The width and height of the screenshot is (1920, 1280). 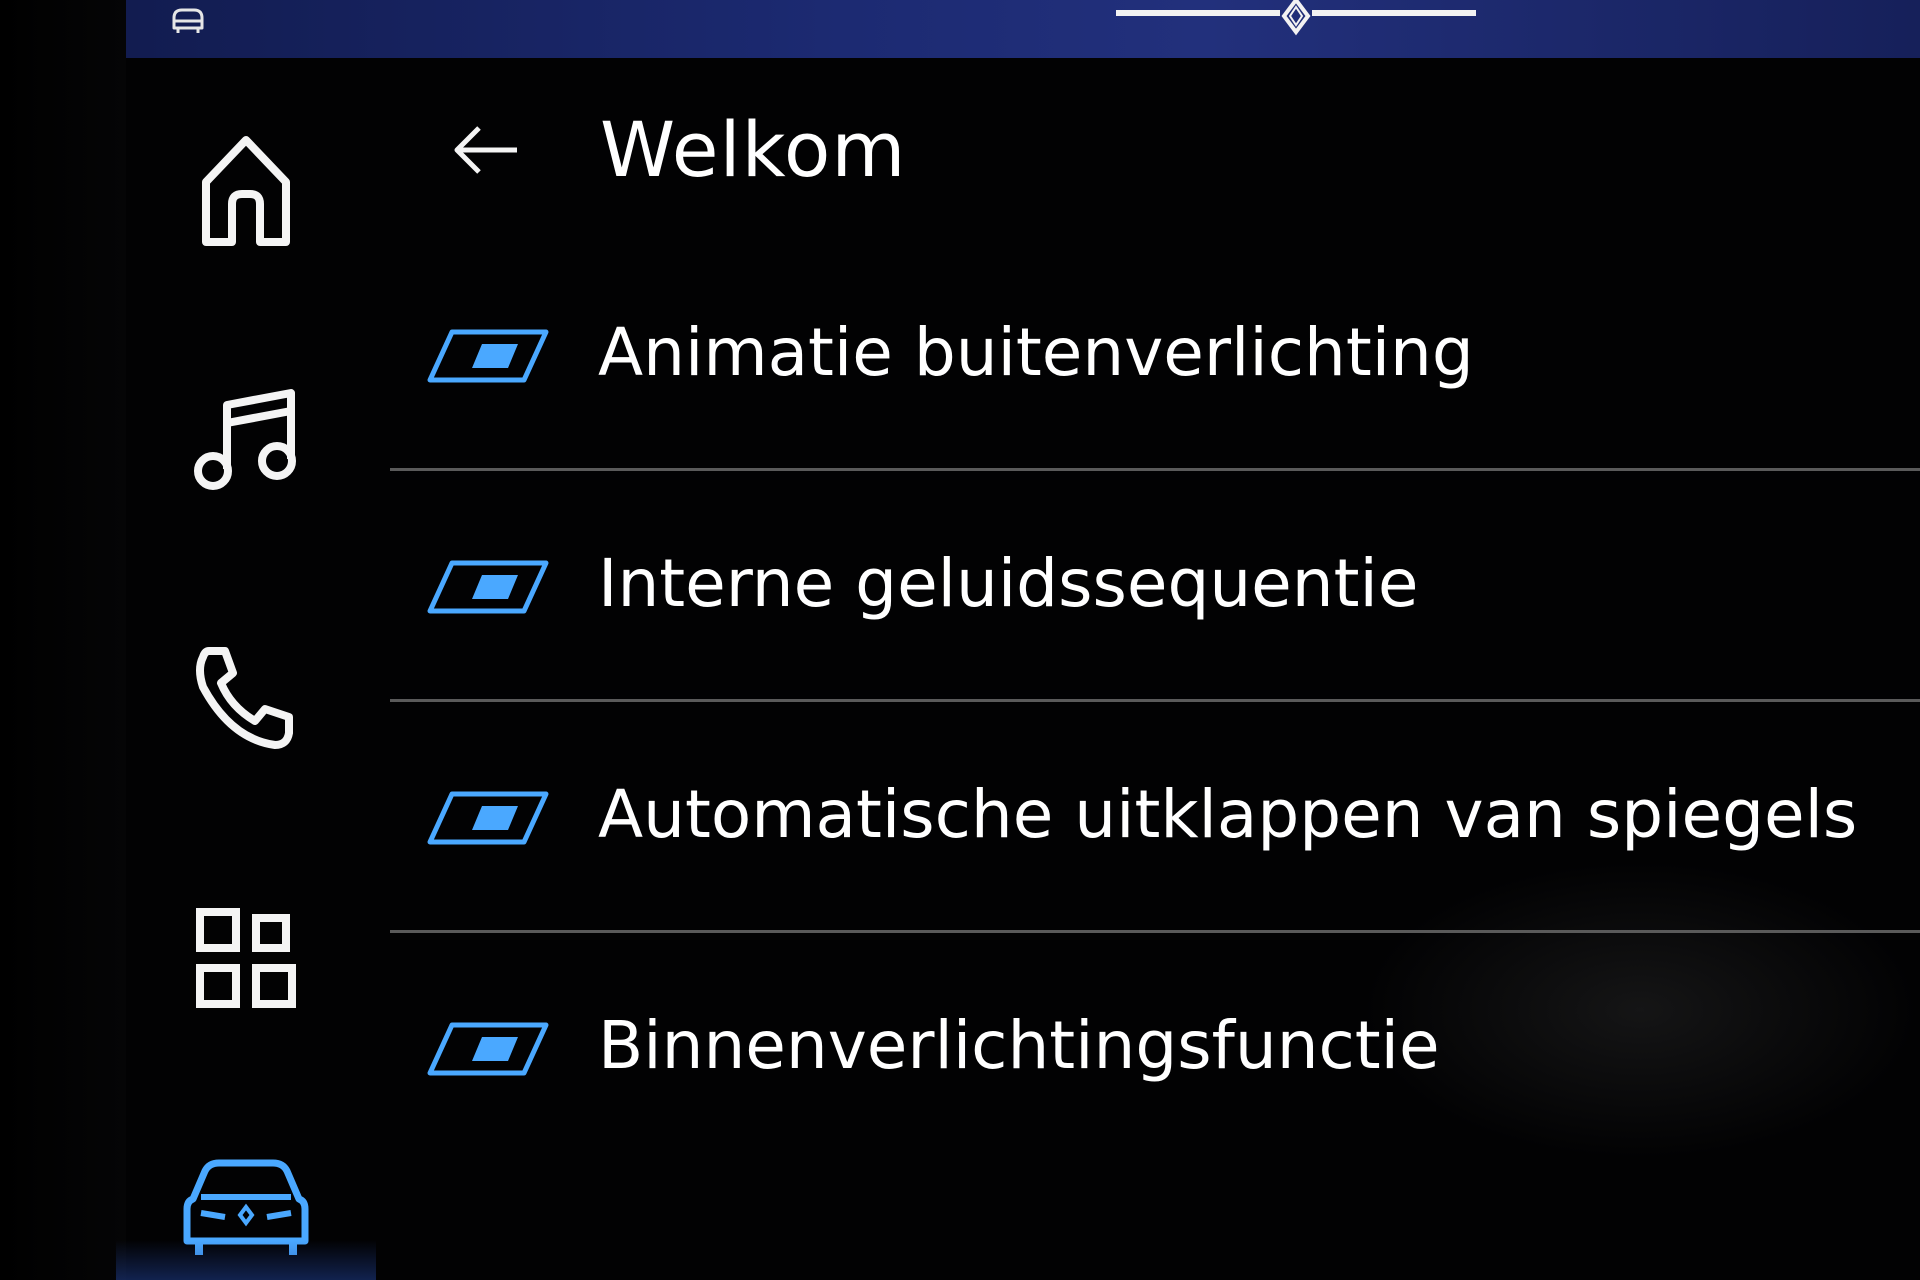 I want to click on active-indicator, so click(x=246, y=1260).